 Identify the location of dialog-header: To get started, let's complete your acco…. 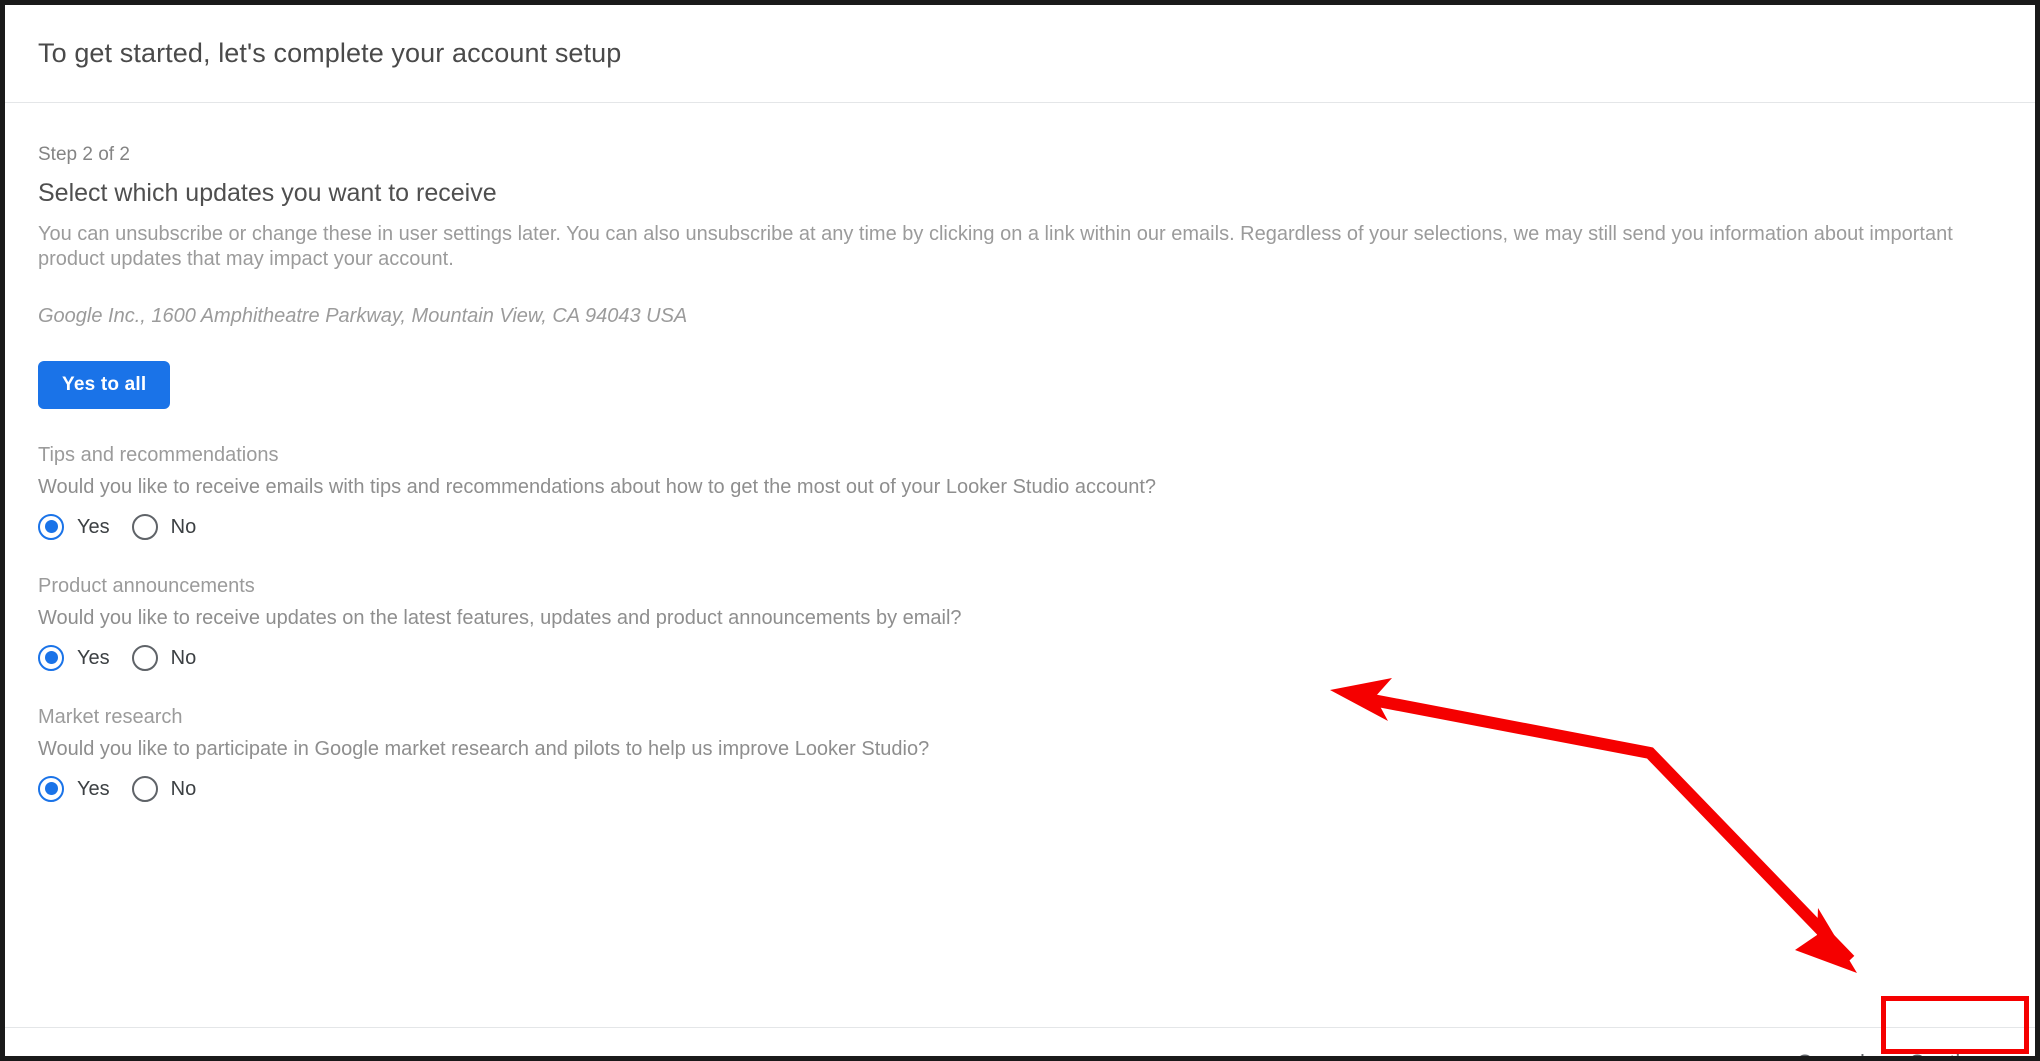
(1020, 54).